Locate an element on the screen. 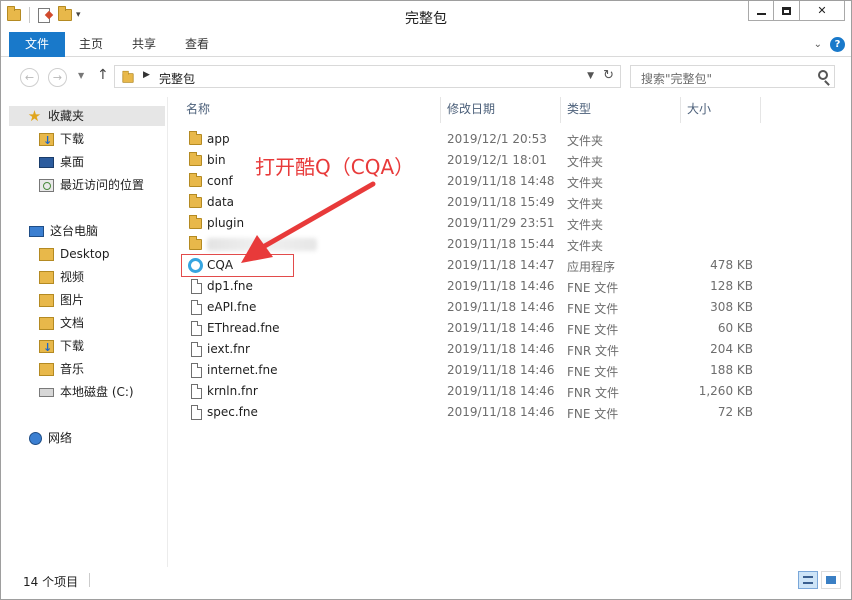 The height and width of the screenshot is (600, 852). details-view-icon is located at coordinates (808, 580).